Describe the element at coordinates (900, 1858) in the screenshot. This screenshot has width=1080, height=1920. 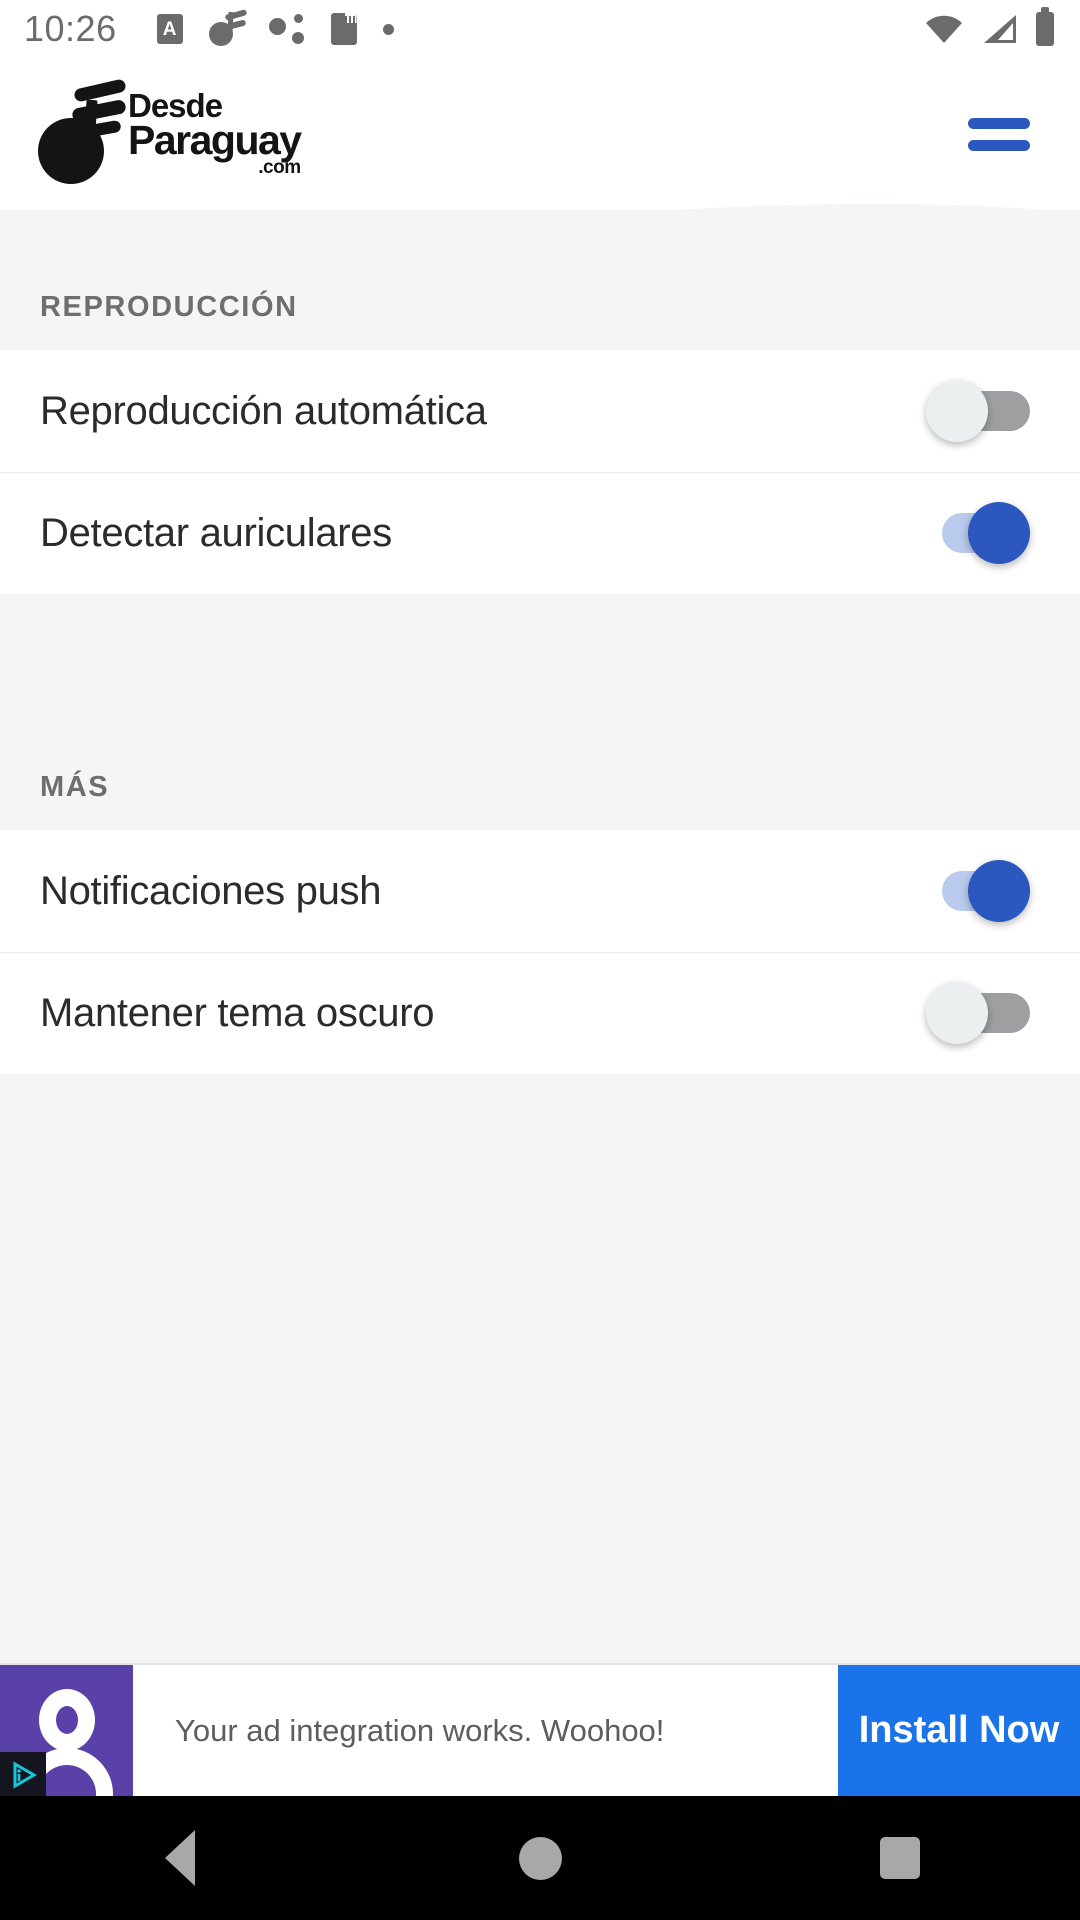
I see `recents-square-icon` at that location.